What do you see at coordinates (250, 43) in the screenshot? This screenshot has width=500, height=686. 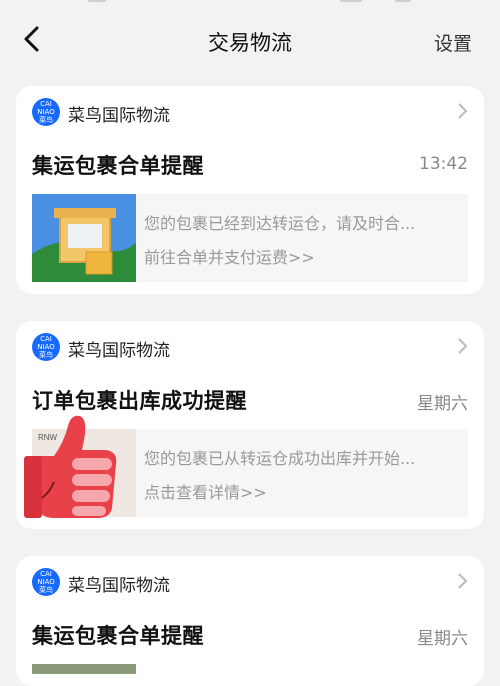 I see `page-title: 交易物流` at bounding box center [250, 43].